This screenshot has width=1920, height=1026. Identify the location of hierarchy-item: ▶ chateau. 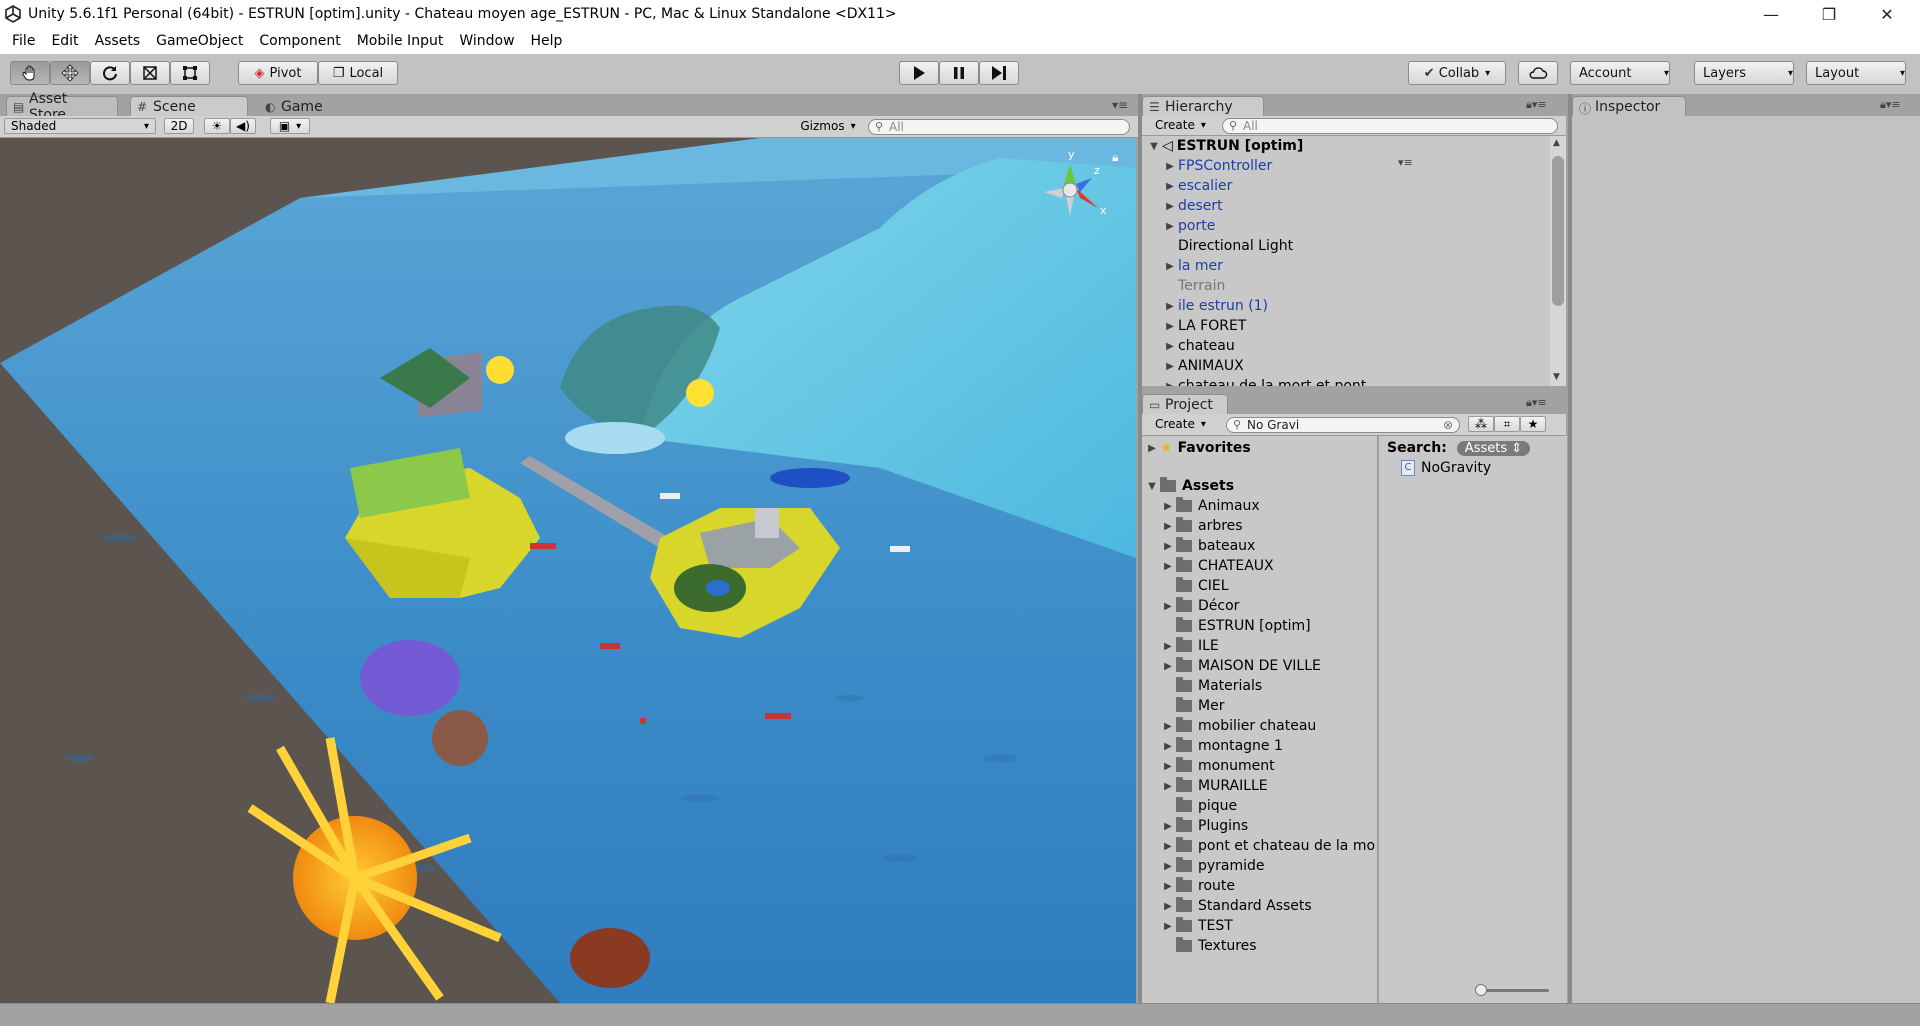
(1346, 346).